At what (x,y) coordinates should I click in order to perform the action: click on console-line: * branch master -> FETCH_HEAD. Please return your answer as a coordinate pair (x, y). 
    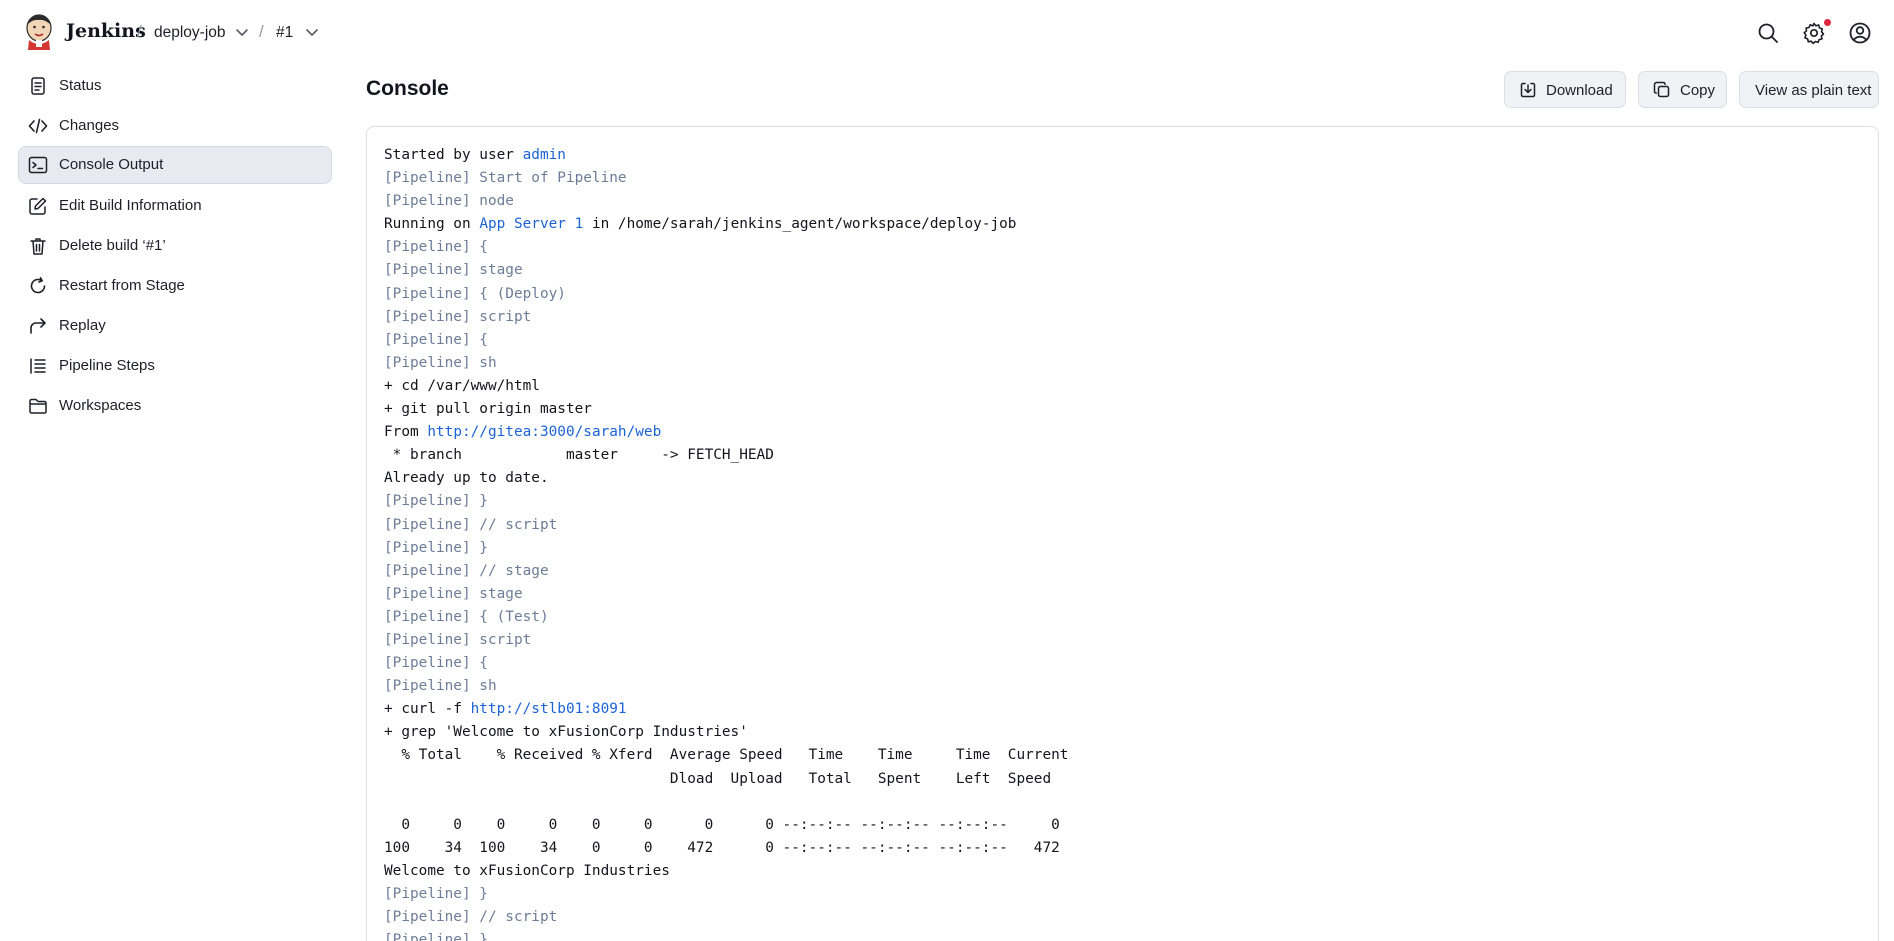
    Looking at the image, I should click on (726, 455).